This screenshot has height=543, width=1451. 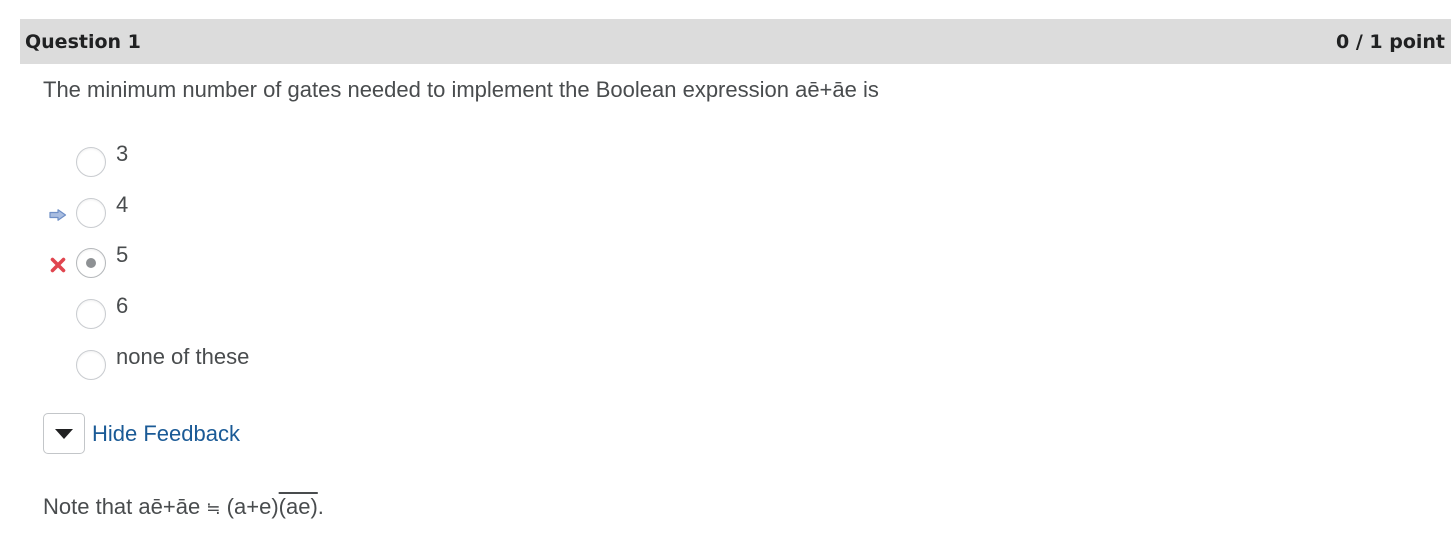 What do you see at coordinates (300, 212) in the screenshot?
I see `option-4: 4` at bounding box center [300, 212].